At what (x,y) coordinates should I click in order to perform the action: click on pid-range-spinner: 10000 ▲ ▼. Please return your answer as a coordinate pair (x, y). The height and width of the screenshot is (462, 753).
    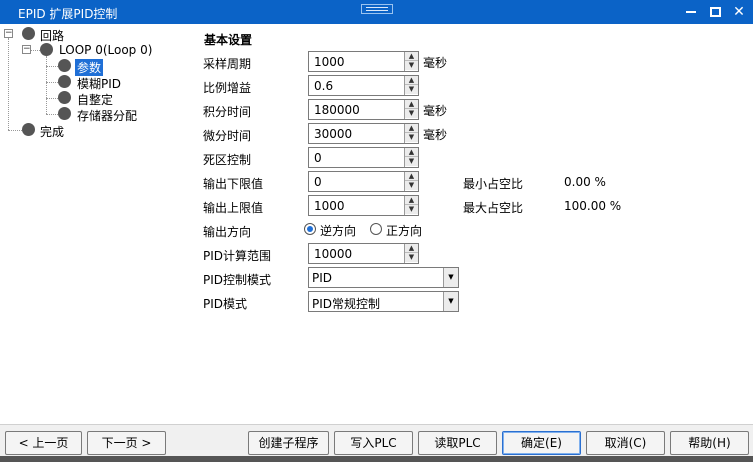
    Looking at the image, I should click on (363, 253).